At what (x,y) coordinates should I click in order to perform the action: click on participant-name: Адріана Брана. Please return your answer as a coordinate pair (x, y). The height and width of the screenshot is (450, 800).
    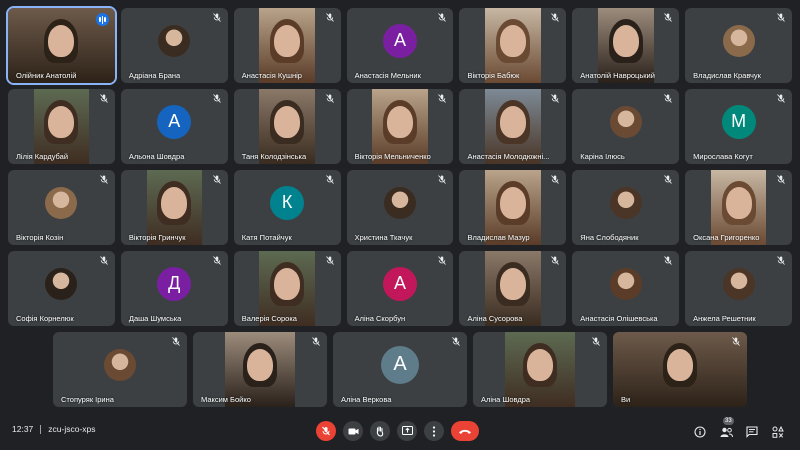
    Looking at the image, I should click on (154, 75).